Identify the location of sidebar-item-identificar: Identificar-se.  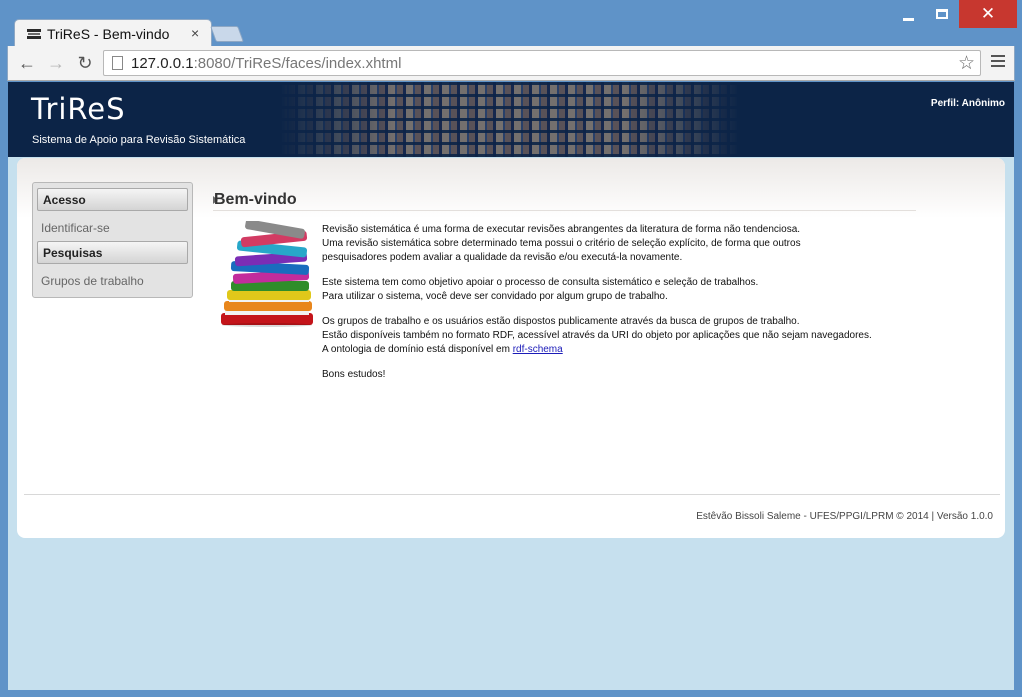
(75, 228).